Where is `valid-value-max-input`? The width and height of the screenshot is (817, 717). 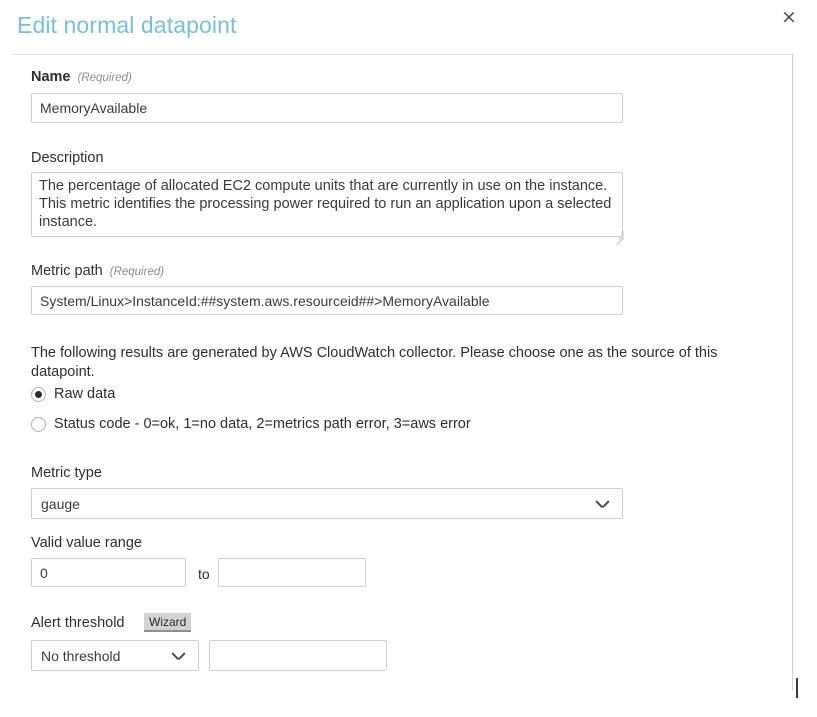
valid-value-max-input is located at coordinates (292, 572).